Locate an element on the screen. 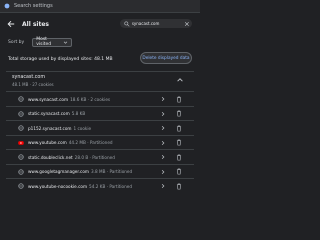 The width and height of the screenshot is (320, 240). sort-row: Sort by Most visited is located at coordinates (40, 42).